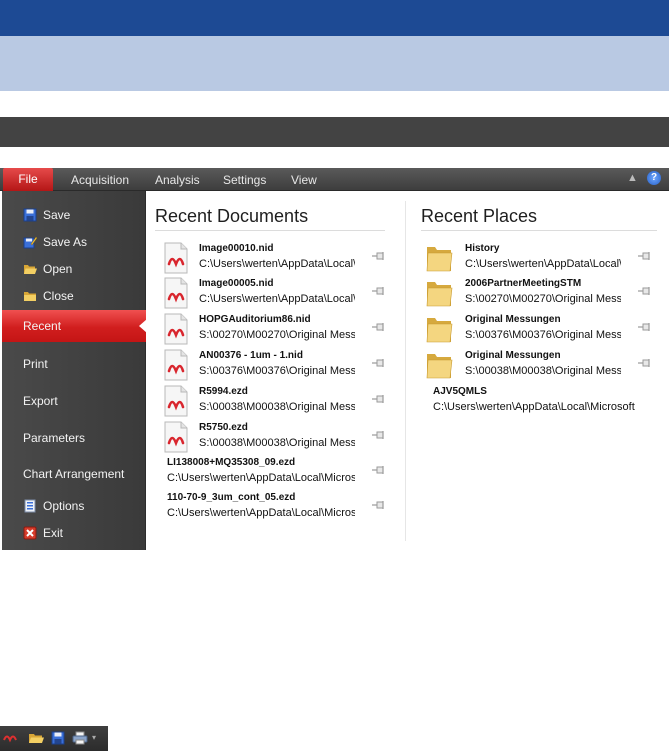 This screenshot has width=669, height=751. Describe the element at coordinates (74, 401) in the screenshot. I see `menu-export: Export` at that location.